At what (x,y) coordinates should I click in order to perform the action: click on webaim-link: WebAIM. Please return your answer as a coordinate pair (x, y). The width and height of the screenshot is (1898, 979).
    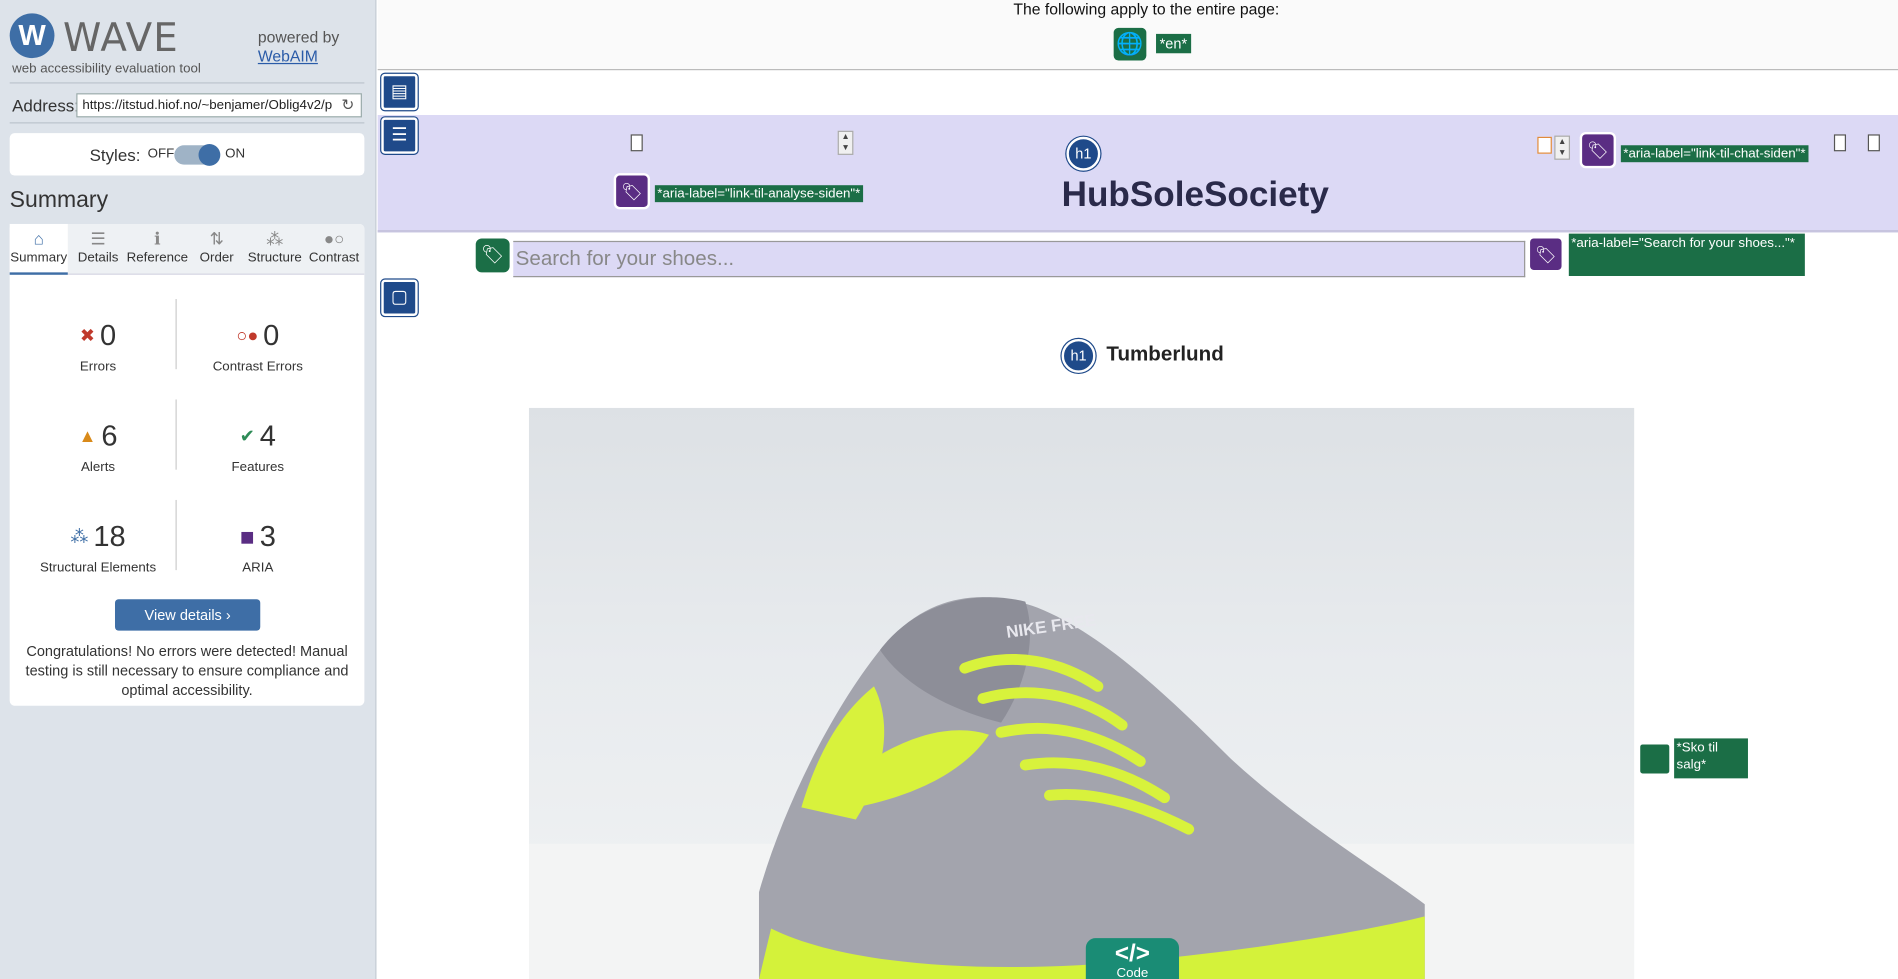
    Looking at the image, I should click on (288, 56).